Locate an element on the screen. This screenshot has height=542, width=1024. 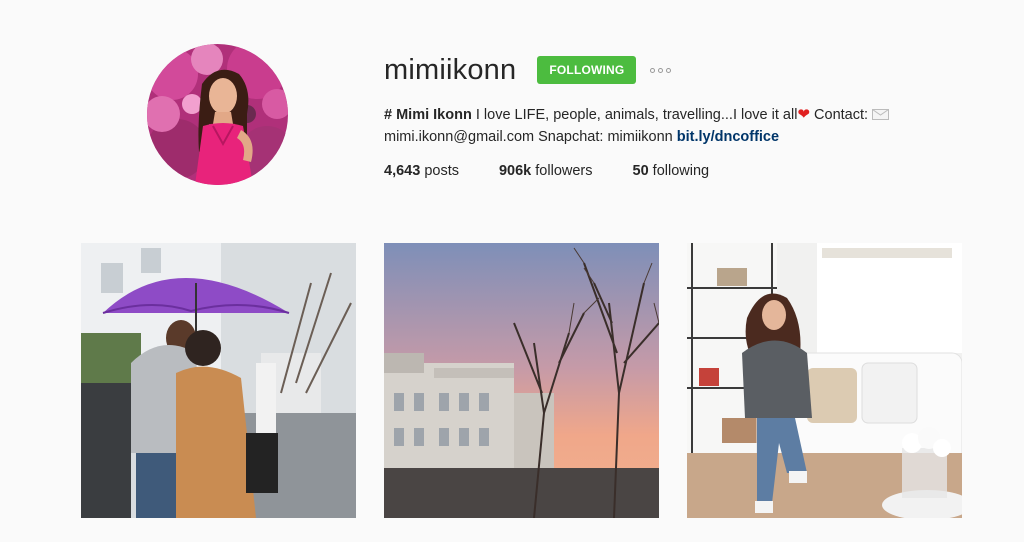
followers-stat: 906k followers is located at coordinates (546, 171).